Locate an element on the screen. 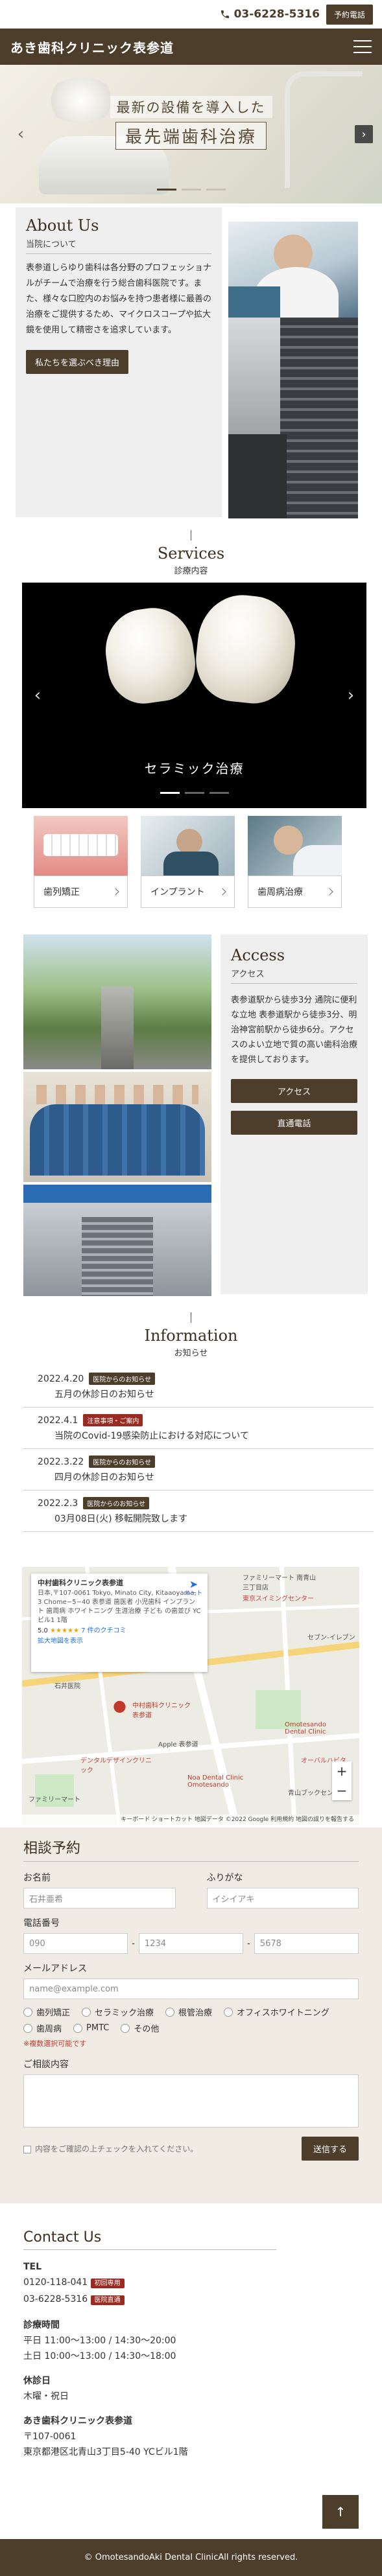 Image resolution: width=382 pixels, height=2576 pixels. closed-days: 木曜・祝日 is located at coordinates (46, 2396).